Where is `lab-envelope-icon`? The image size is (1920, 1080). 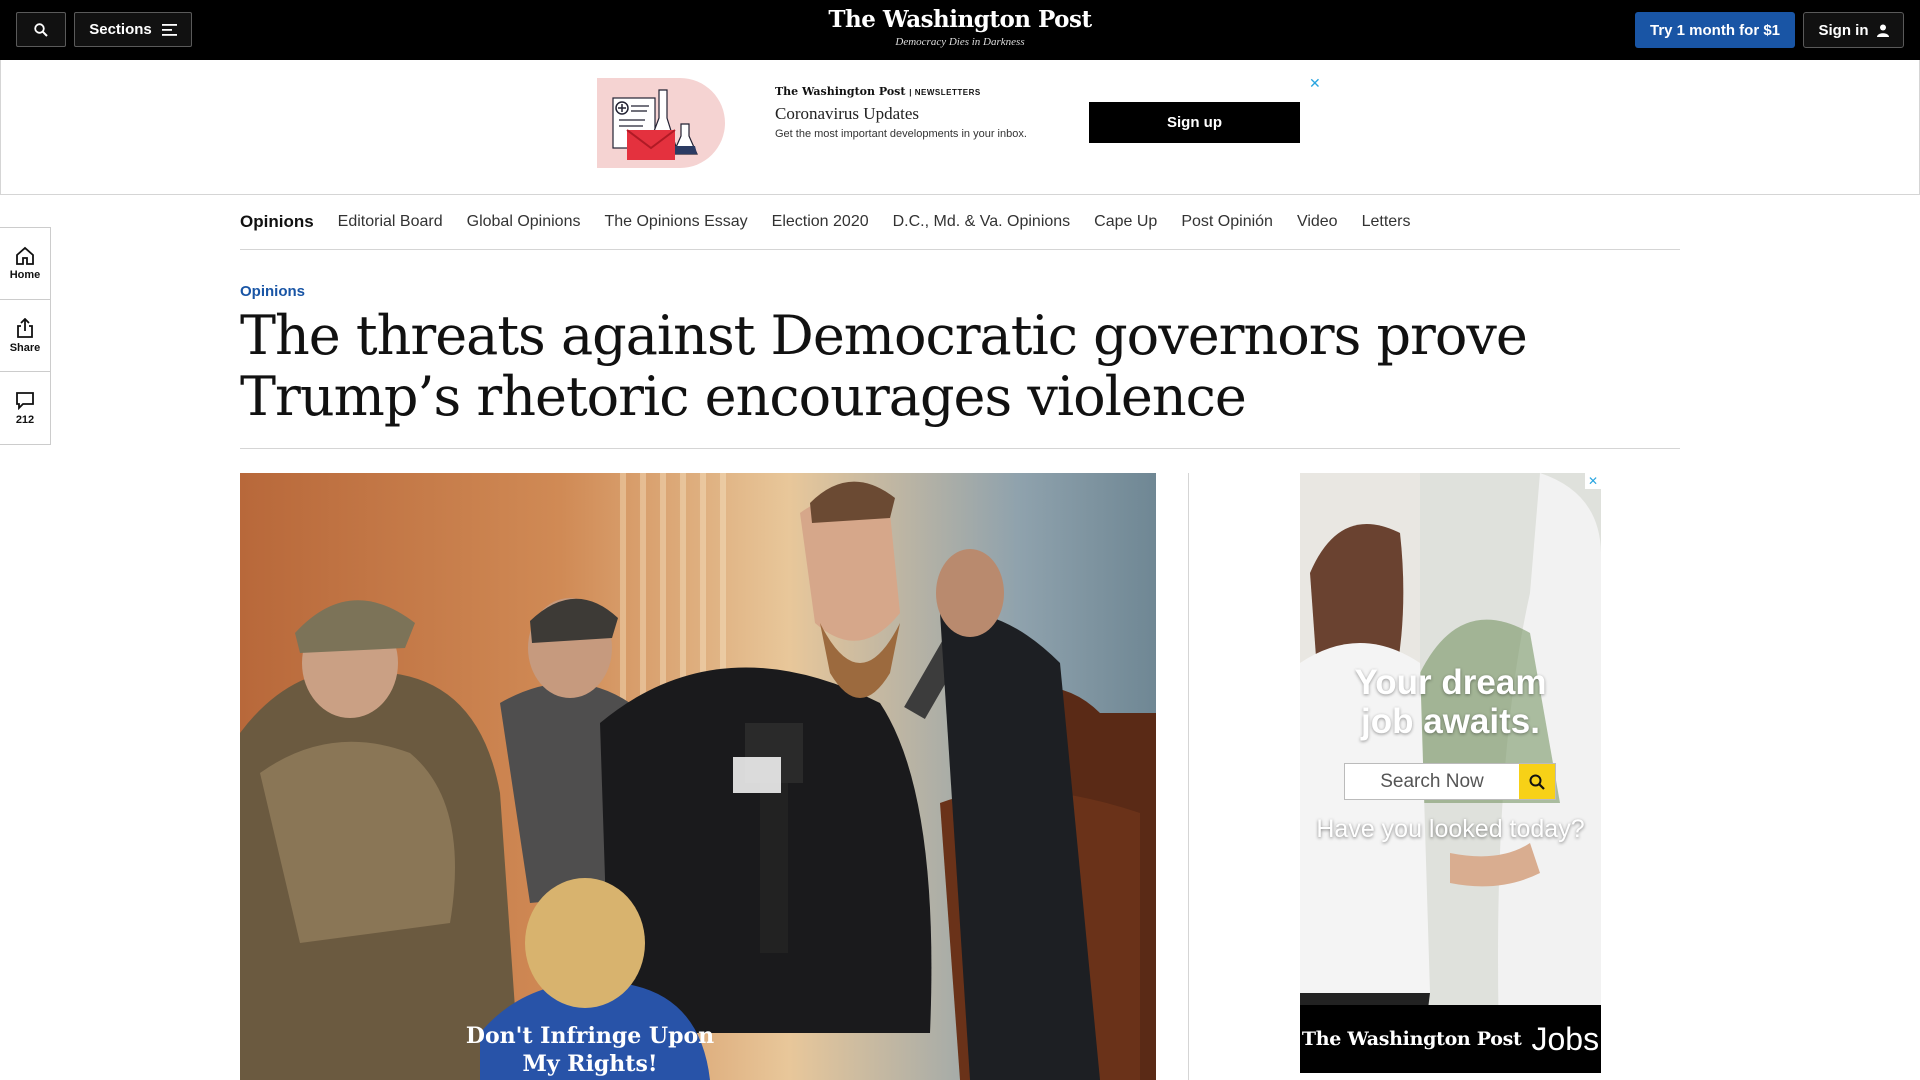 lab-envelope-icon is located at coordinates (655, 124).